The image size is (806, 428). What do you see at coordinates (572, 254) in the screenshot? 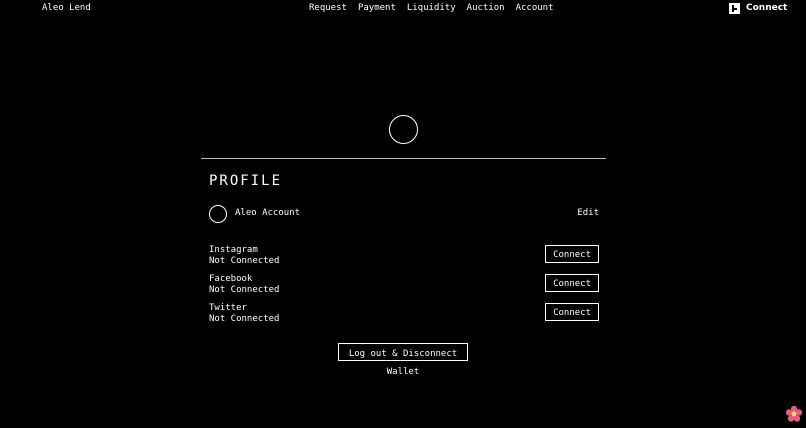
I see `connect-instagram-button: Connect` at bounding box center [572, 254].